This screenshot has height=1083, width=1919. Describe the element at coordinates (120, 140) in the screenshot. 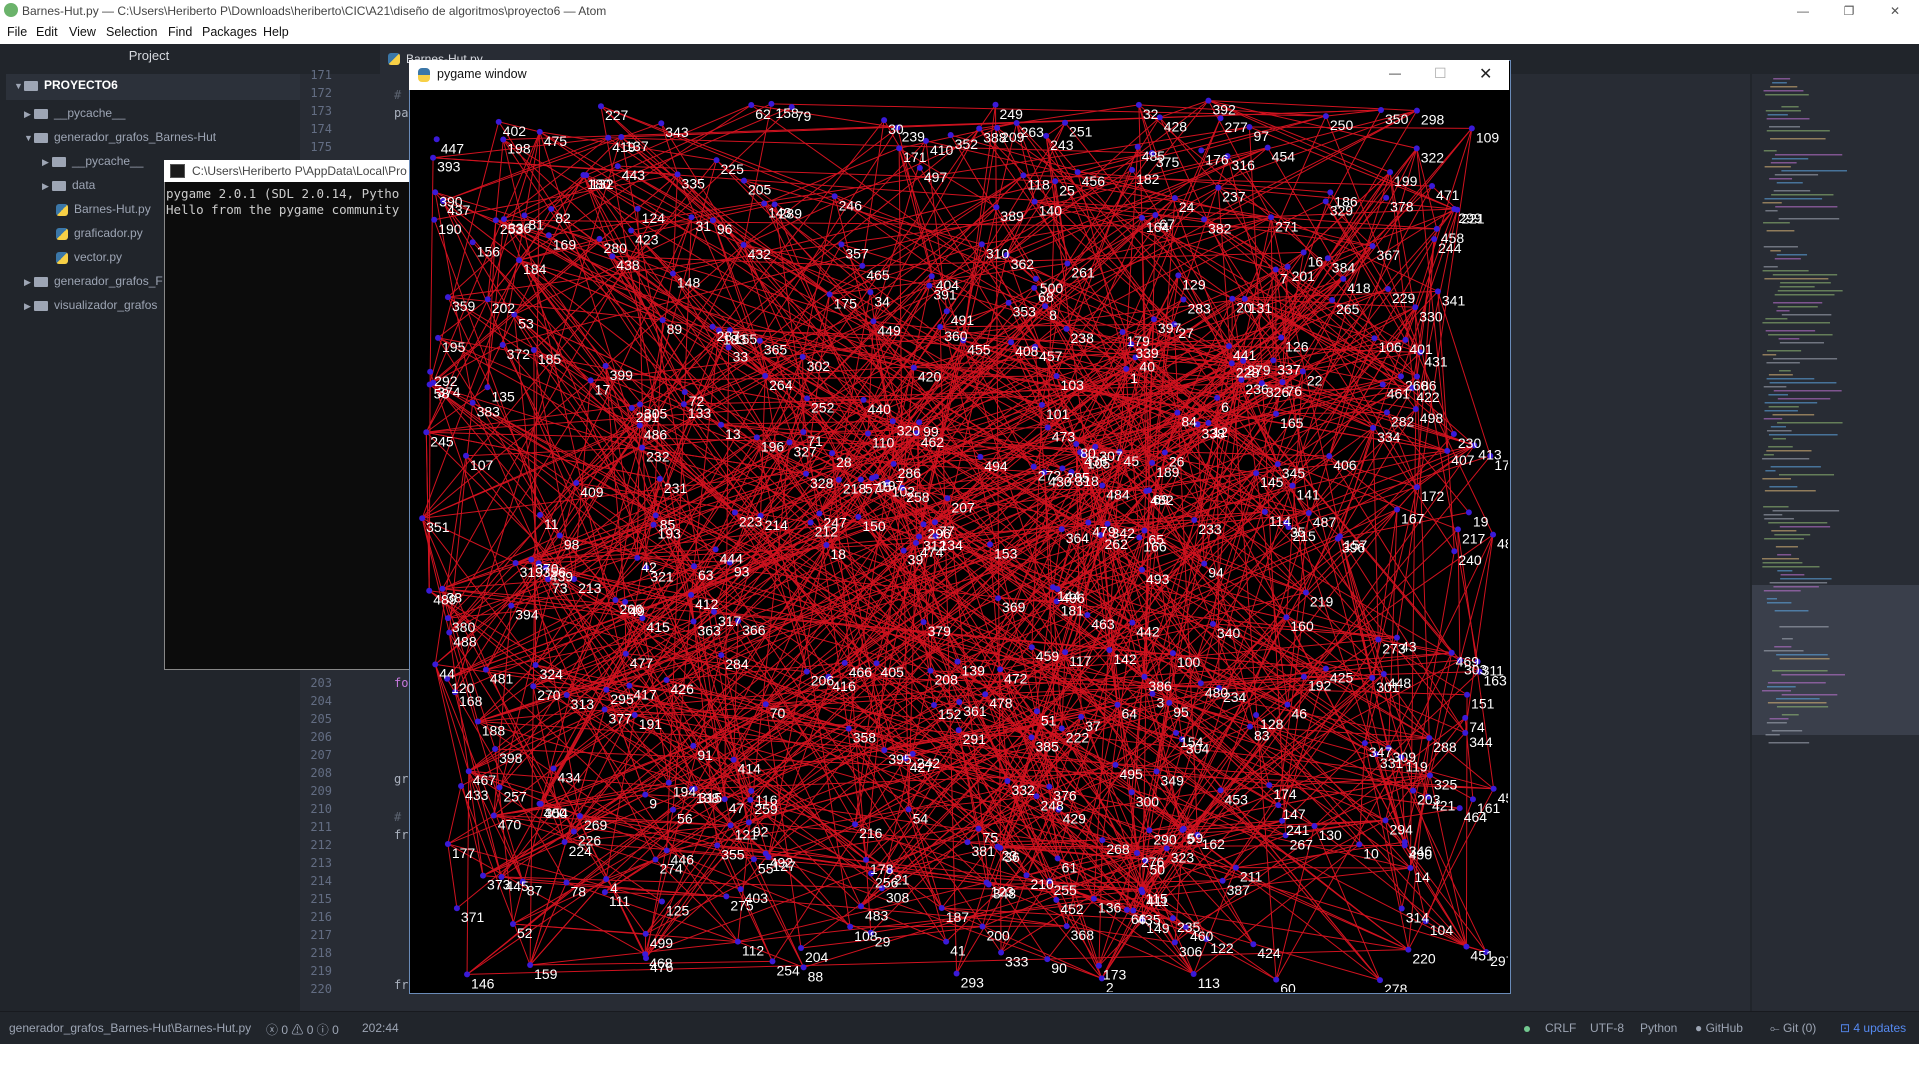

I see `tree-item-generador-barnes-hut: ▼ generador_grafos_Barnes-Hut` at that location.